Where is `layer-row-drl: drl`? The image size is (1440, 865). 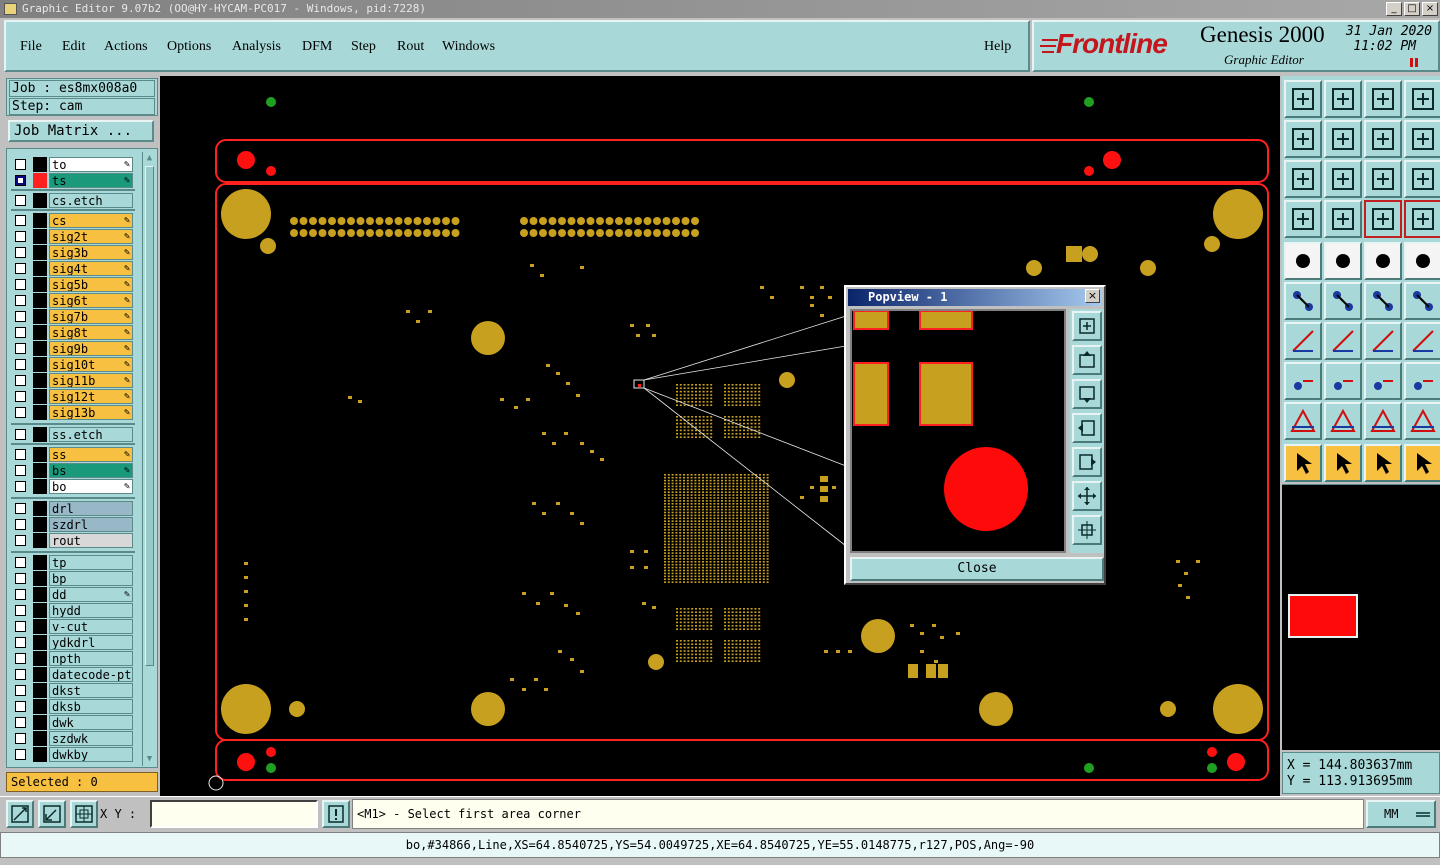 layer-row-drl: drl is located at coordinates (73, 508).